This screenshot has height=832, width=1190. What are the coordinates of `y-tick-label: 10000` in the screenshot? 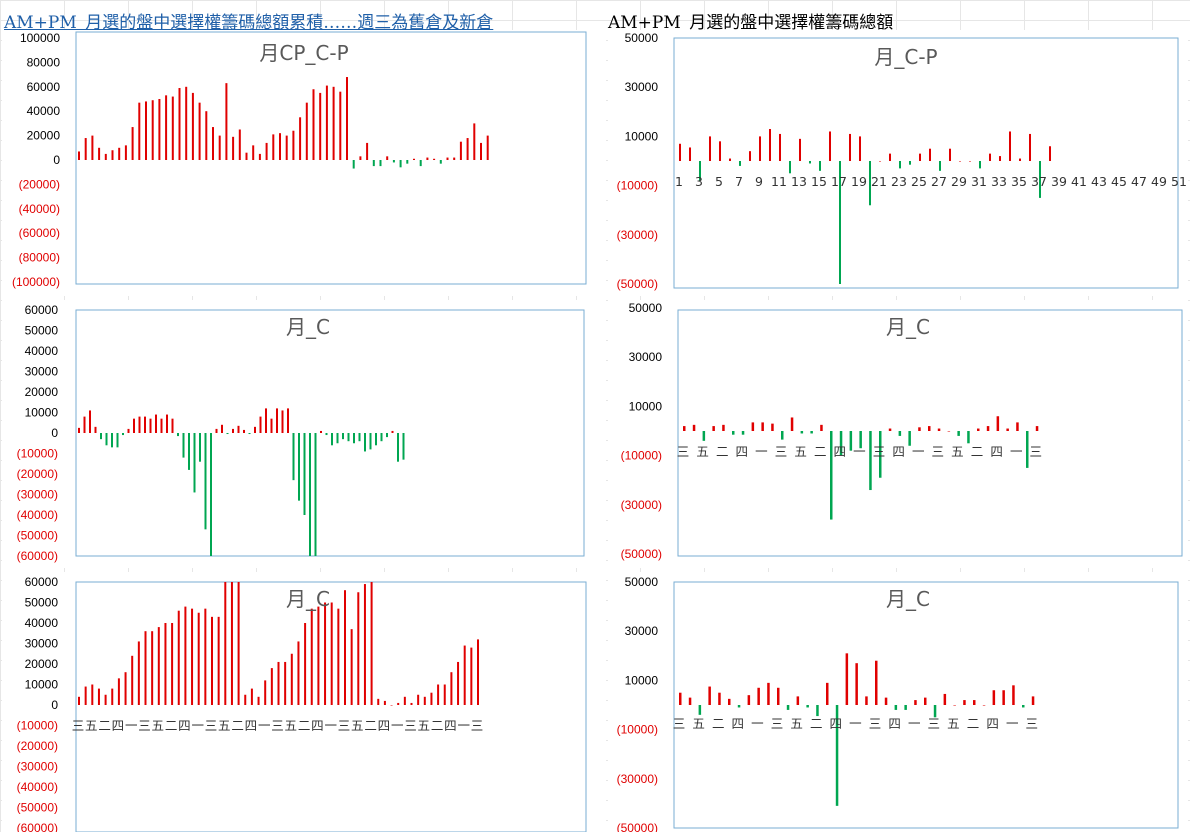 It's located at (42, 685).